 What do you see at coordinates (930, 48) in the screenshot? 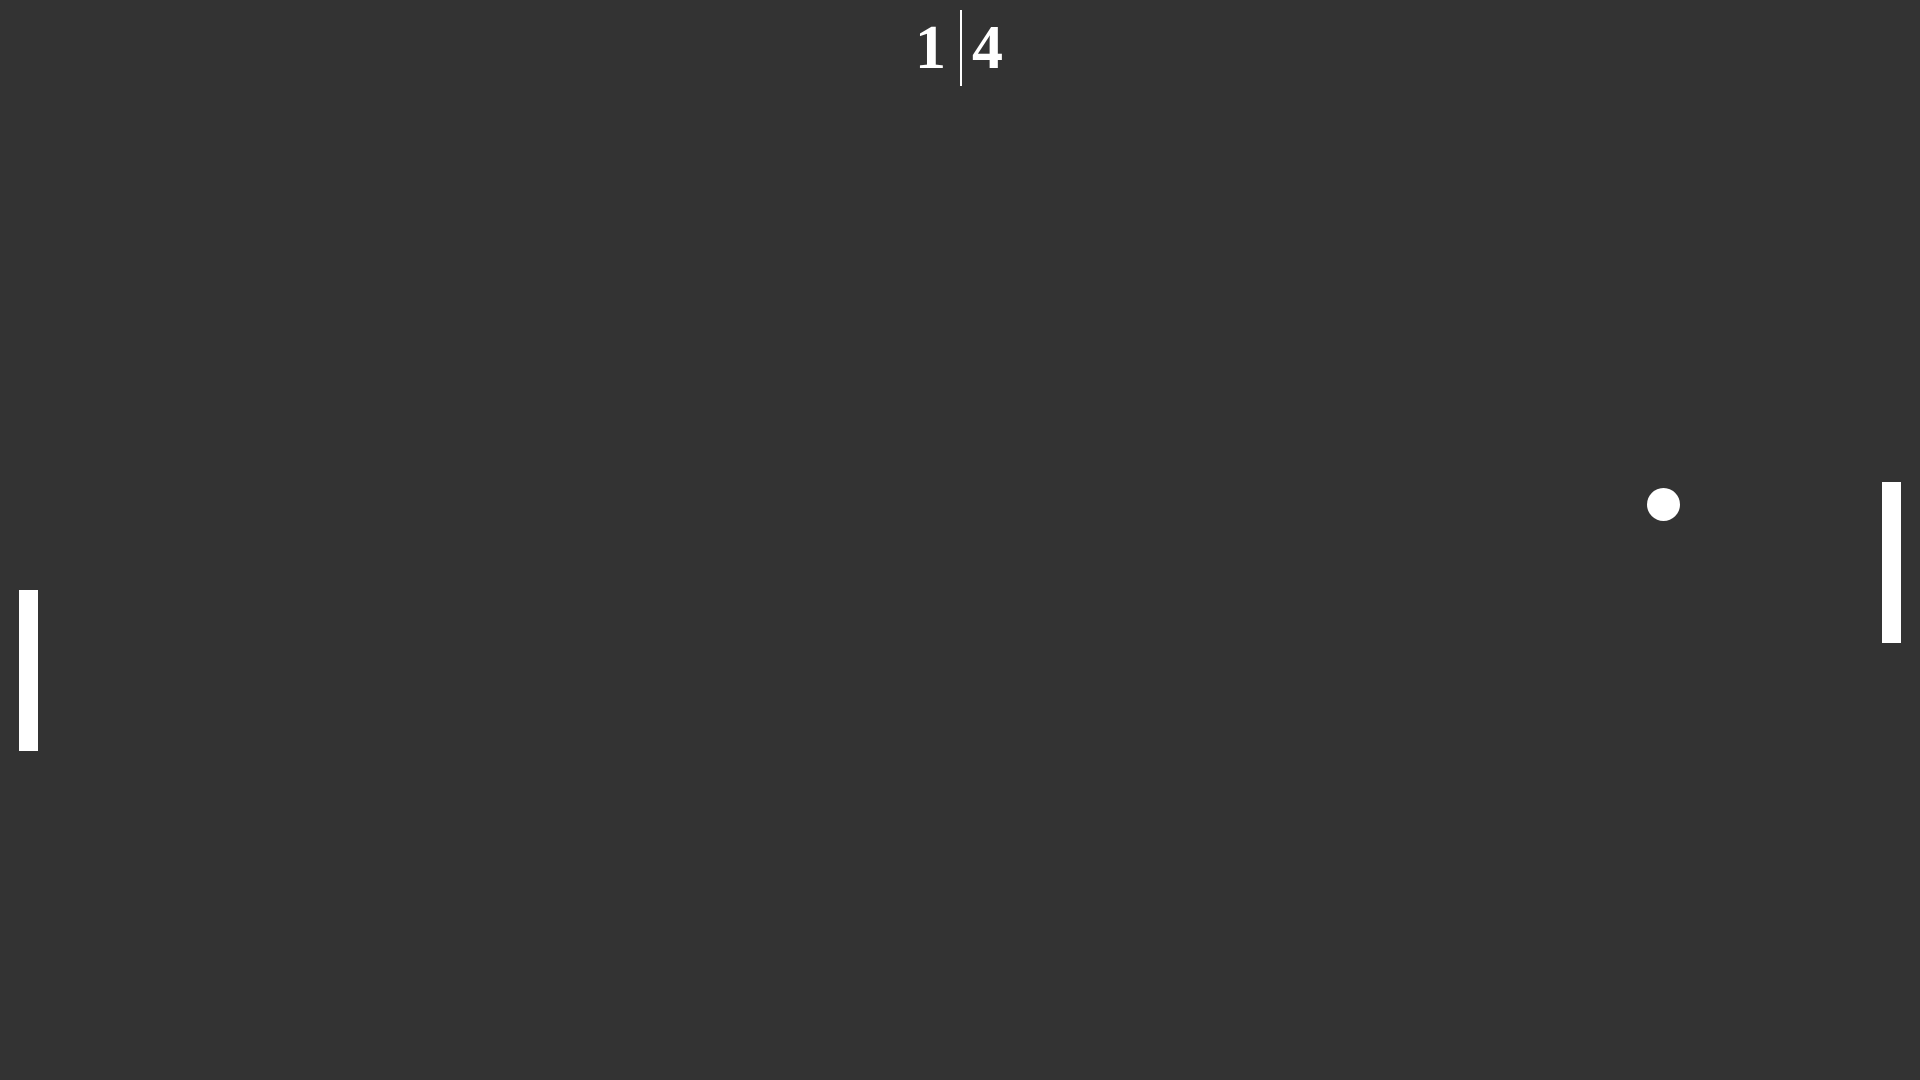
I see `left-player-score: 1` at bounding box center [930, 48].